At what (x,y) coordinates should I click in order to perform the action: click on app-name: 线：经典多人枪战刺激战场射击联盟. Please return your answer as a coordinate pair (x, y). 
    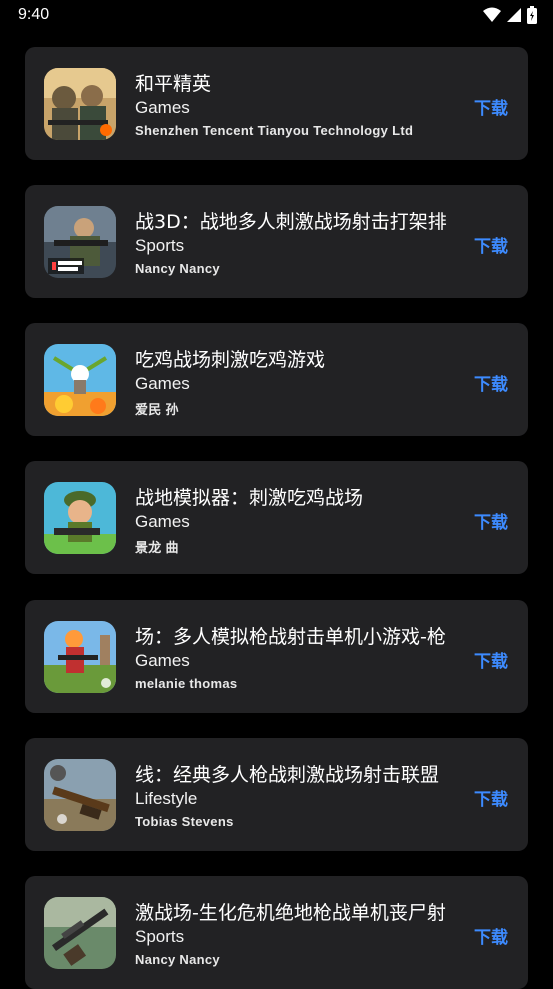
    Looking at the image, I should click on (287, 775).